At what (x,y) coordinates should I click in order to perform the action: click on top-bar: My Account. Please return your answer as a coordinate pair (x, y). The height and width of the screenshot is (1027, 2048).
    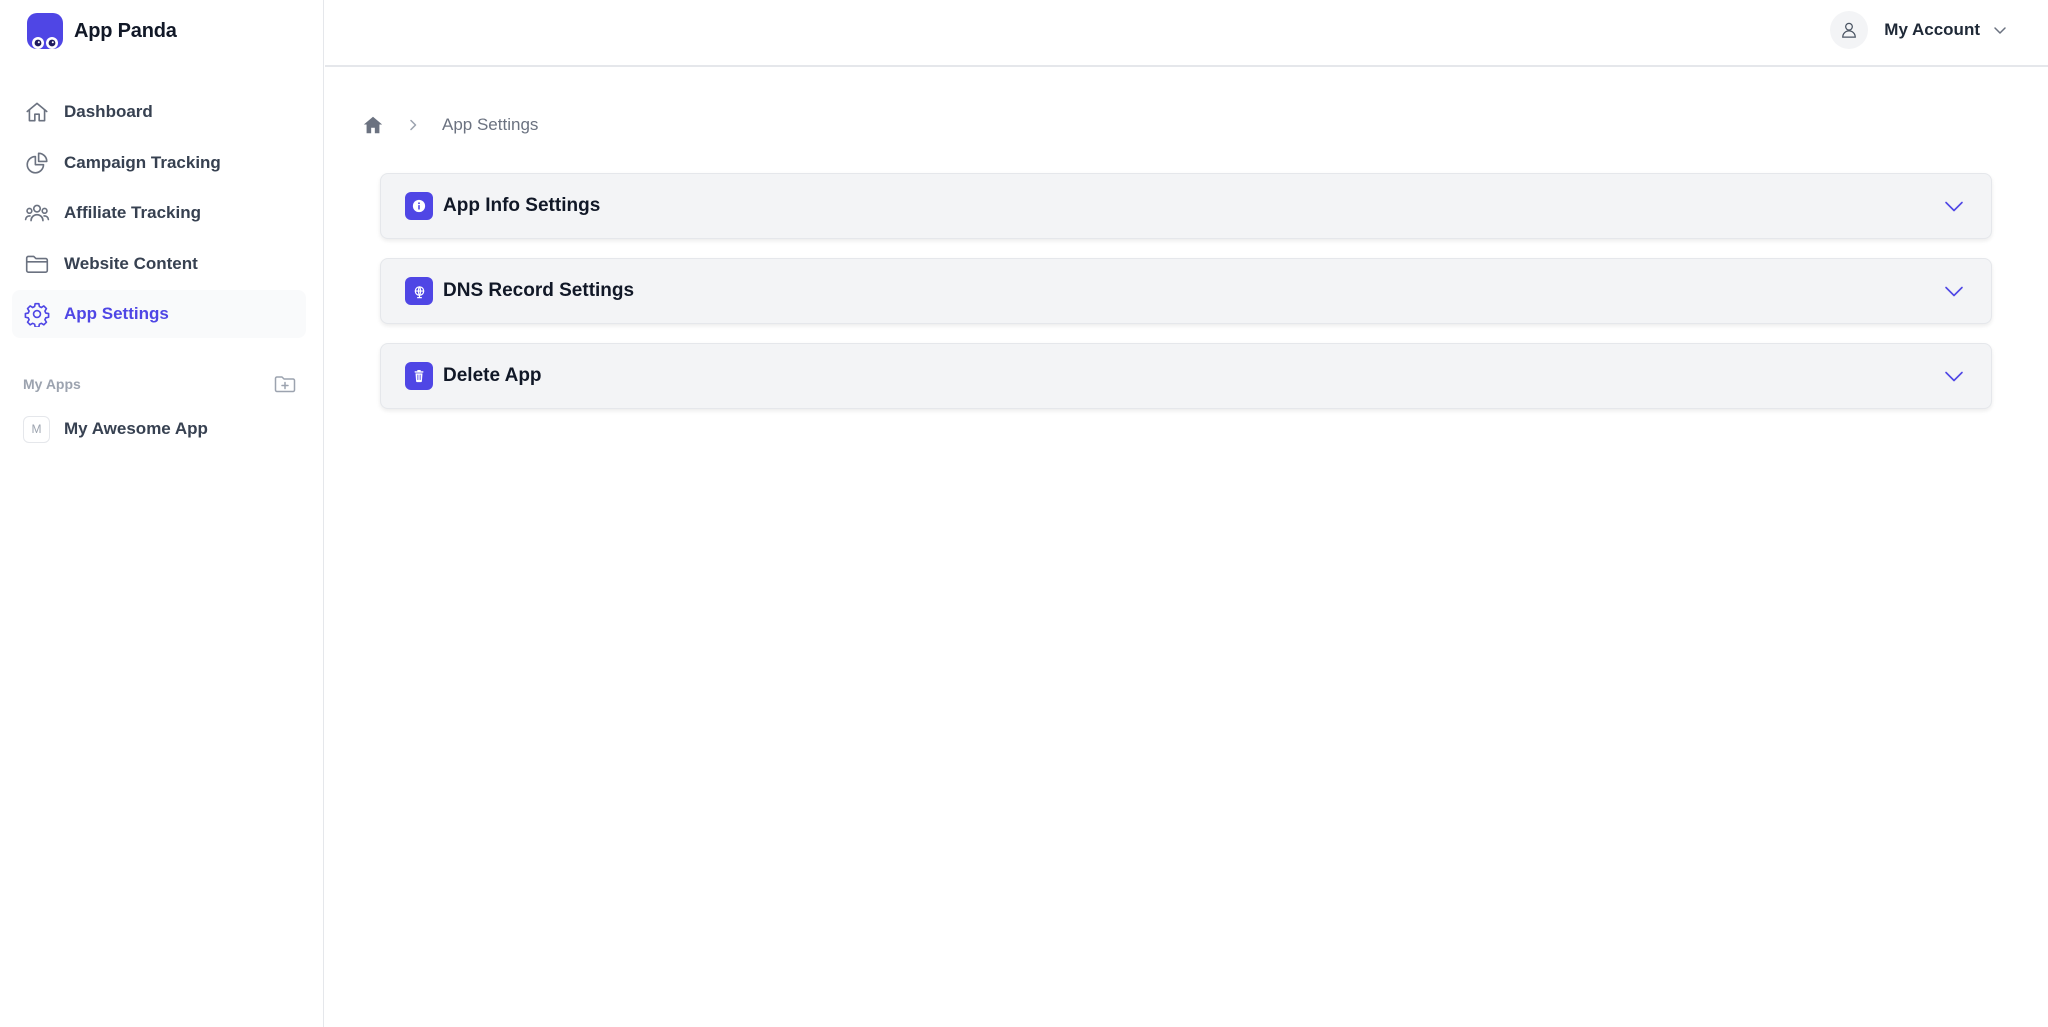
    Looking at the image, I should click on (1186, 33).